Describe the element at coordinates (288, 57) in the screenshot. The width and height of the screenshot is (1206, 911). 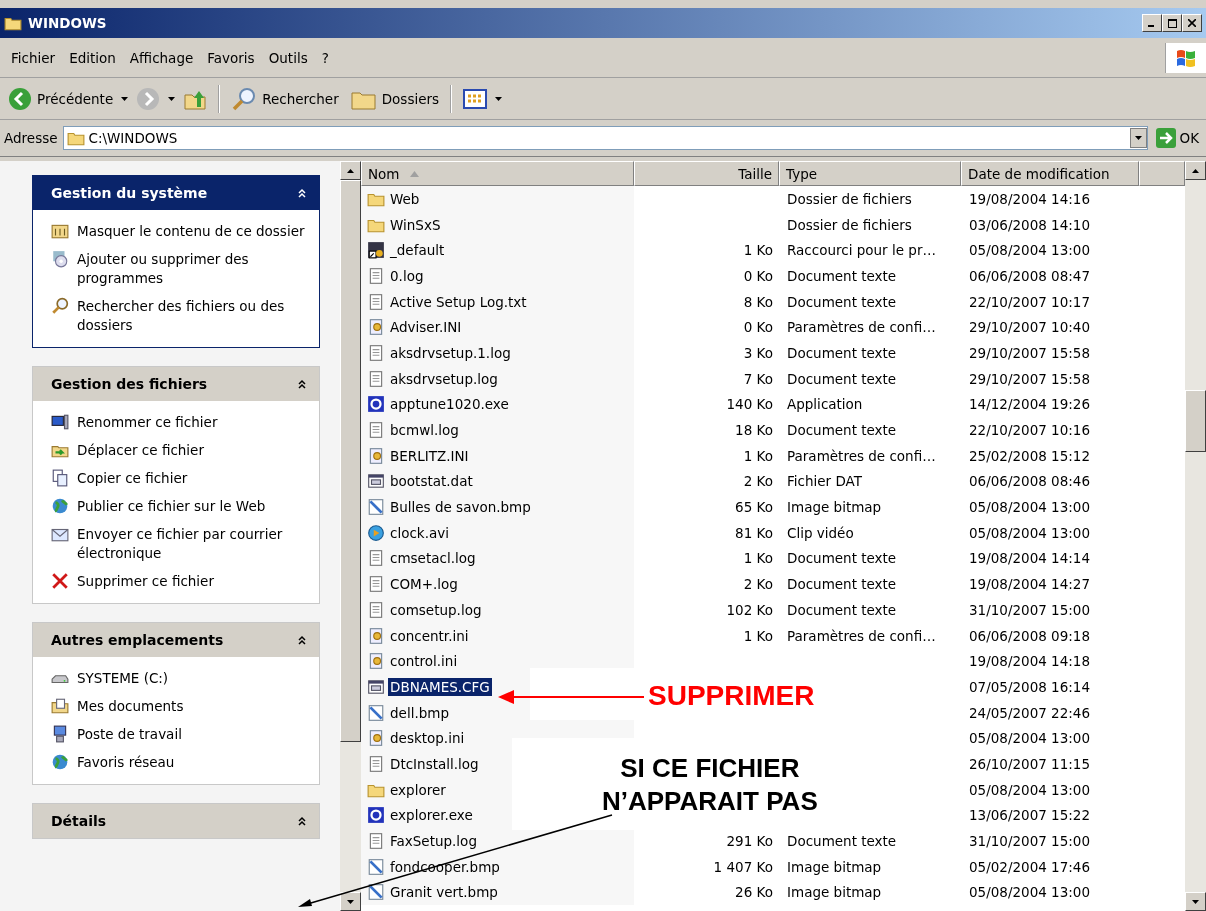
I see `menu-item: Outils` at that location.